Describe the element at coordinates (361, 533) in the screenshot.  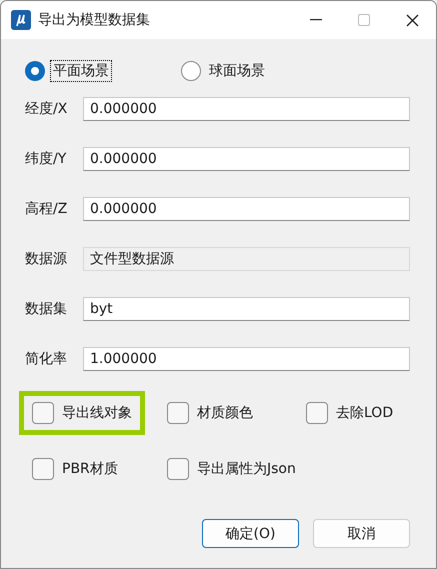
I see `cancel-button: 取消` at that location.